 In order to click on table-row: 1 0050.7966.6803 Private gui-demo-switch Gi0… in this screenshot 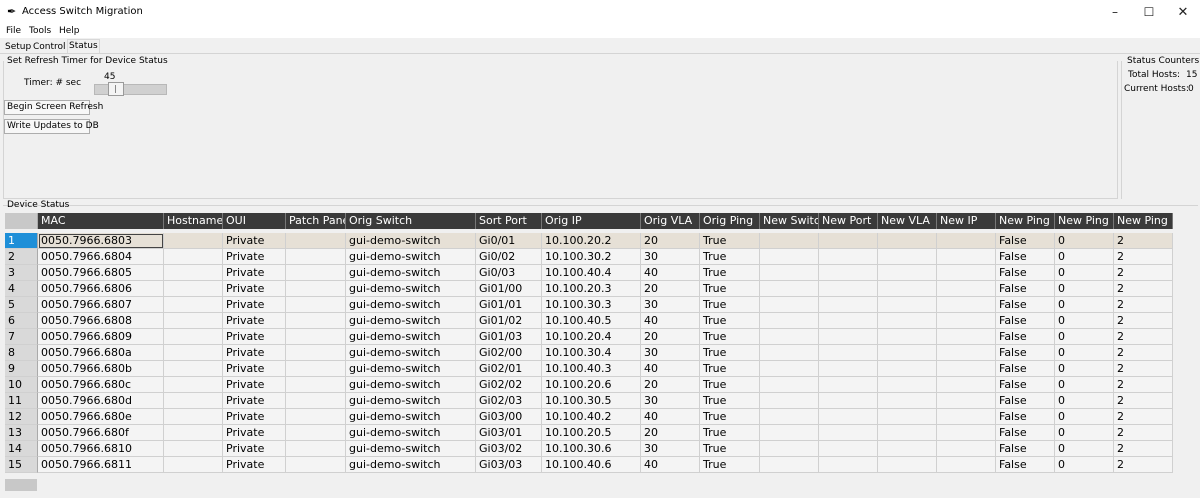, I will do `click(589, 241)`.